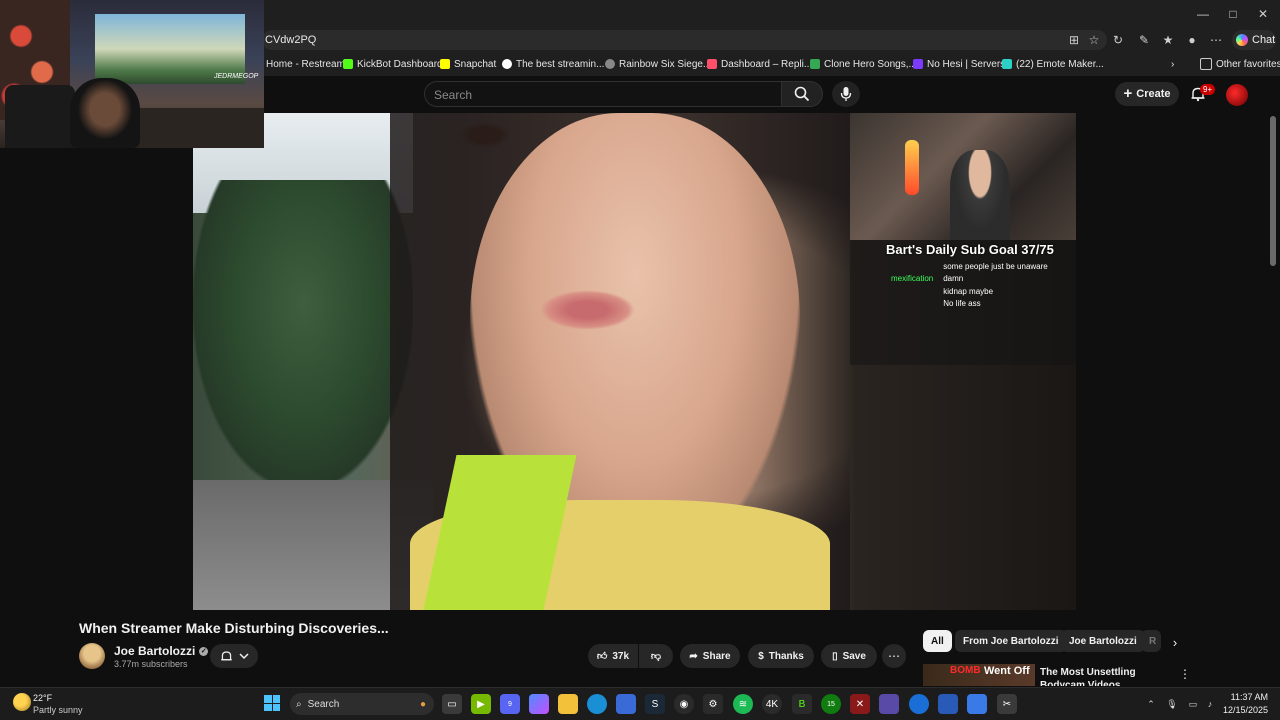 This screenshot has width=1280, height=720. I want to click on app-available-icon: ⊞, so click(1074, 40).